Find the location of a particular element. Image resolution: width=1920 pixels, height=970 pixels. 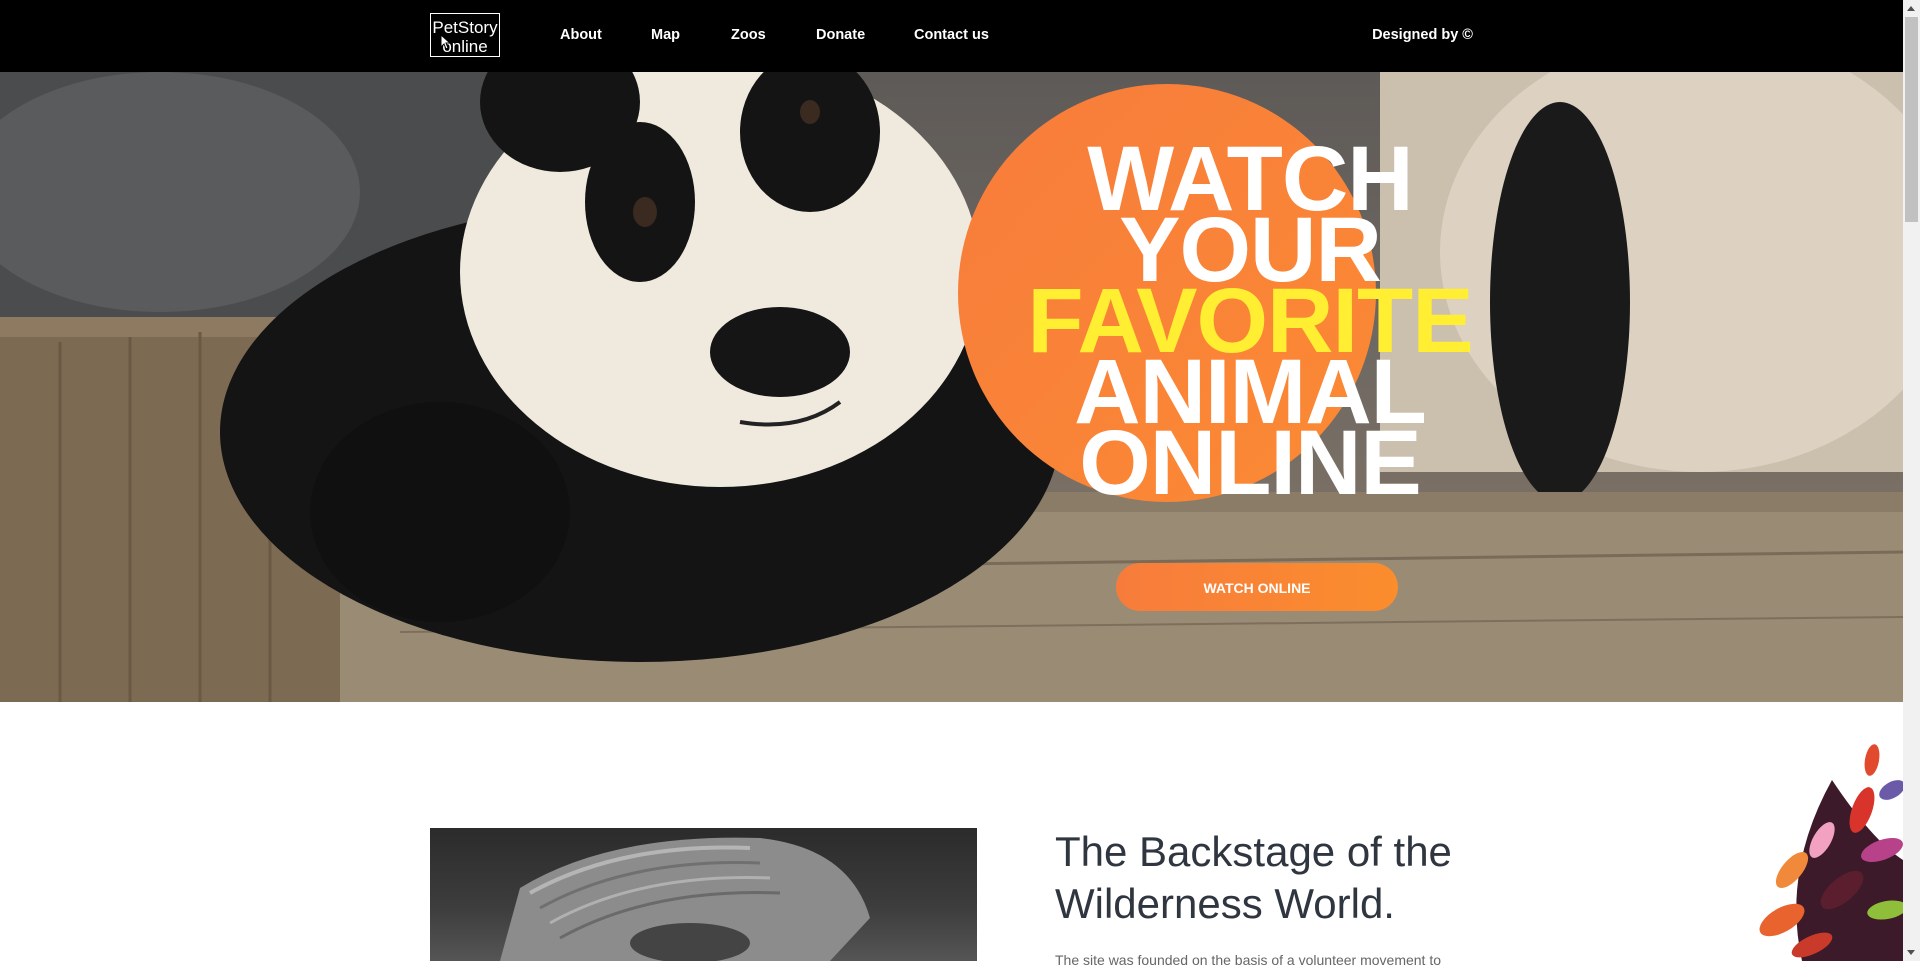

designed-by-text: Designed by © is located at coordinates (1422, 35).